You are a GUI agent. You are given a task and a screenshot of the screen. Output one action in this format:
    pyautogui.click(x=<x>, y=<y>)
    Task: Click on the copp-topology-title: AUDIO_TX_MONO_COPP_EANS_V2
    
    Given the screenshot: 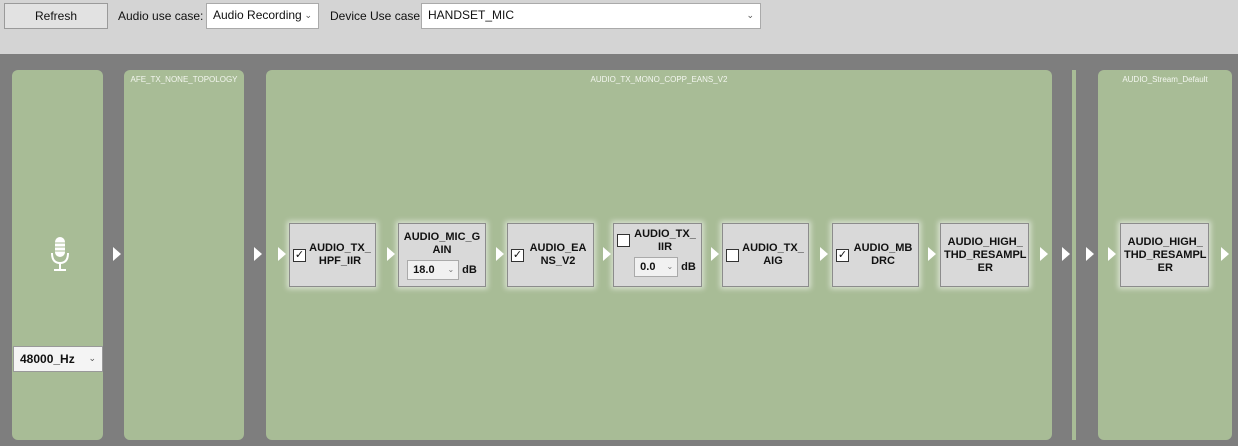 What is the action you would take?
    pyautogui.click(x=659, y=79)
    